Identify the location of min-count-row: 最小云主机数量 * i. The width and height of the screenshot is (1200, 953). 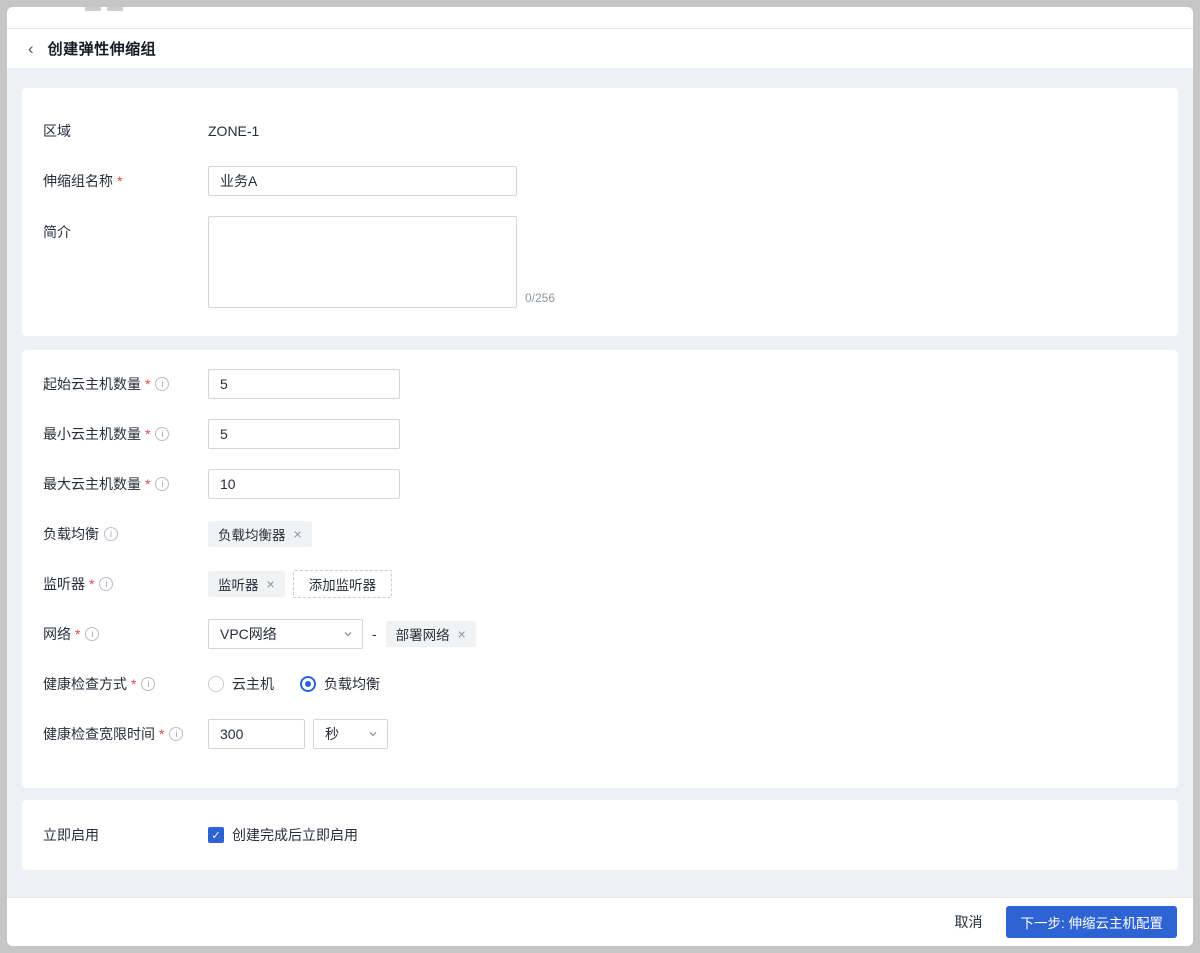
(600, 434).